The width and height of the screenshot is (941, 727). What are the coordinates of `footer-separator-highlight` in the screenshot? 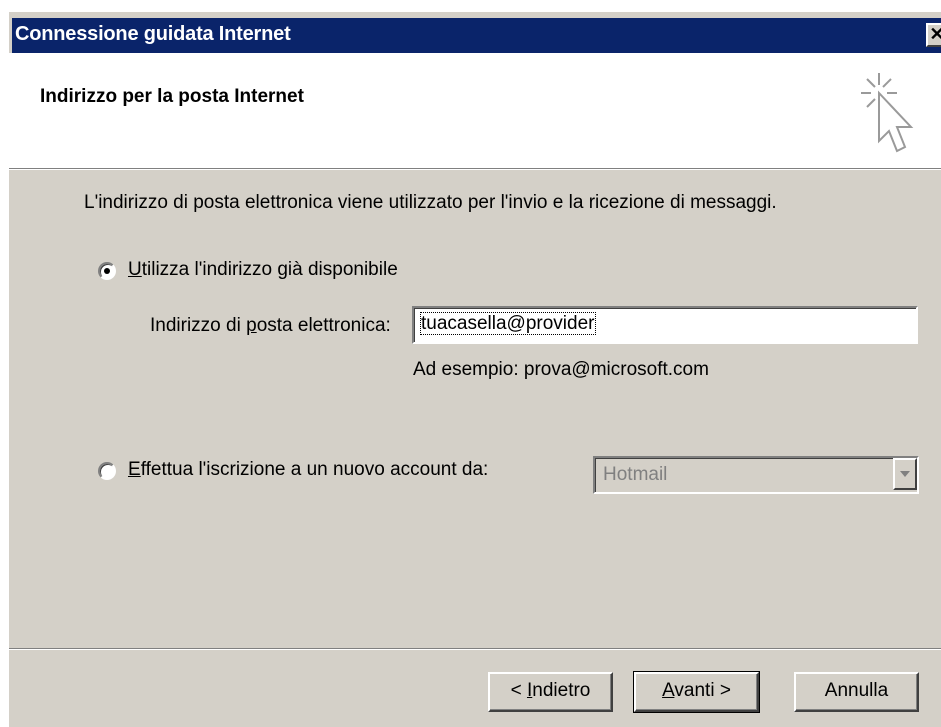 It's located at (475, 649).